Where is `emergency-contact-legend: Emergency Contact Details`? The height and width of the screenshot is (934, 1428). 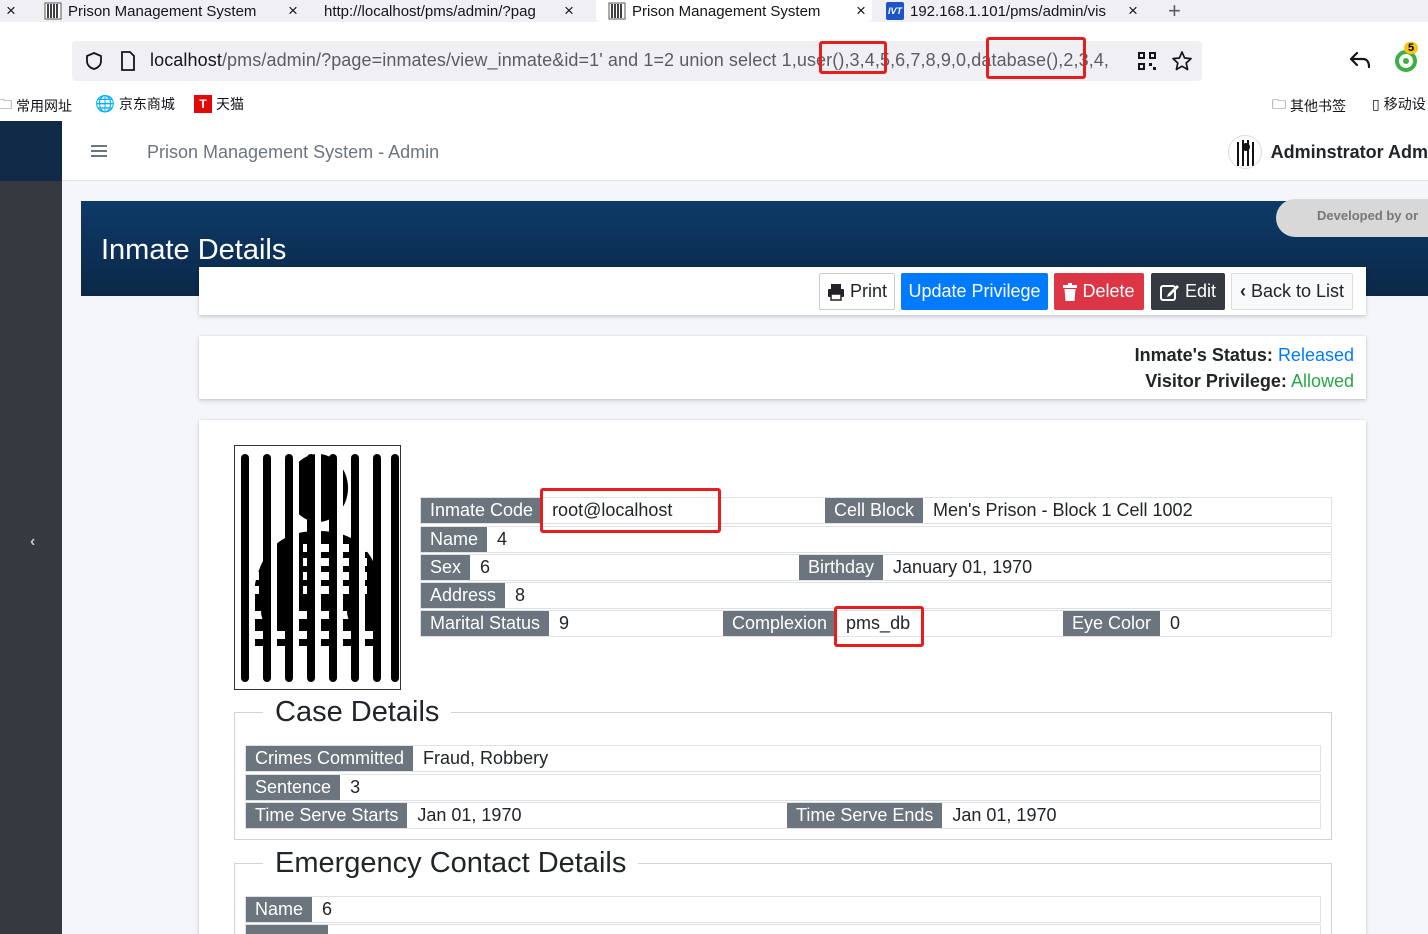 emergency-contact-legend: Emergency Contact Details is located at coordinates (451, 863).